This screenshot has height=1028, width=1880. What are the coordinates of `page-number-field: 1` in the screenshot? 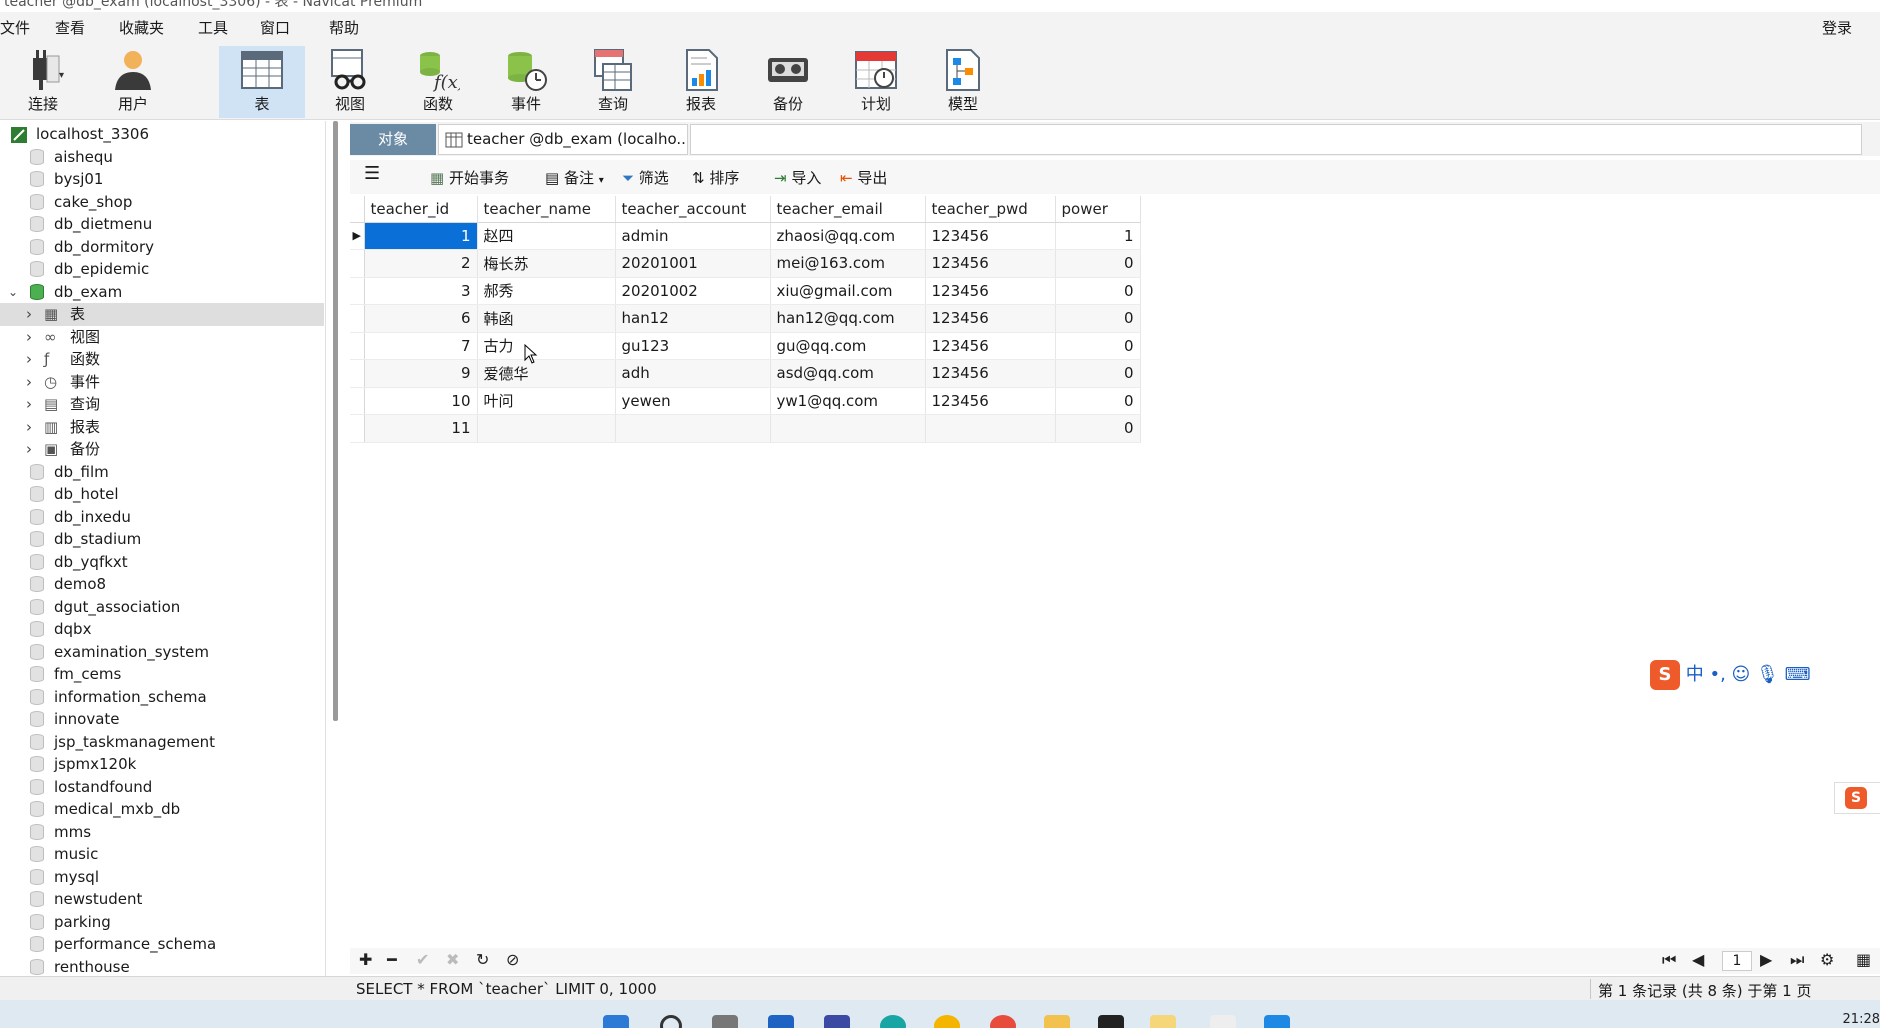 It's located at (1737, 961).